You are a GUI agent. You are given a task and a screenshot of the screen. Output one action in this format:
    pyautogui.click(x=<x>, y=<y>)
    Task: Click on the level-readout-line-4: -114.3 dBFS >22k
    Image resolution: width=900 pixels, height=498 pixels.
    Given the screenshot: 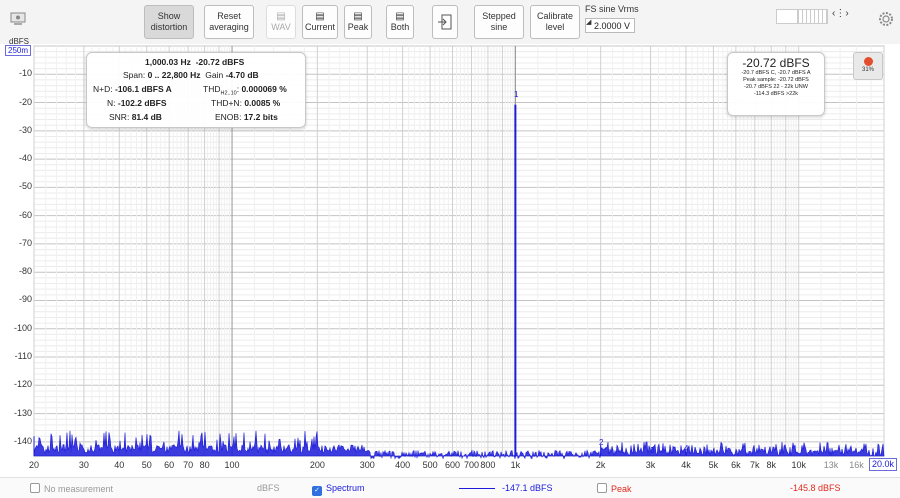 What is the action you would take?
    pyautogui.click(x=776, y=94)
    